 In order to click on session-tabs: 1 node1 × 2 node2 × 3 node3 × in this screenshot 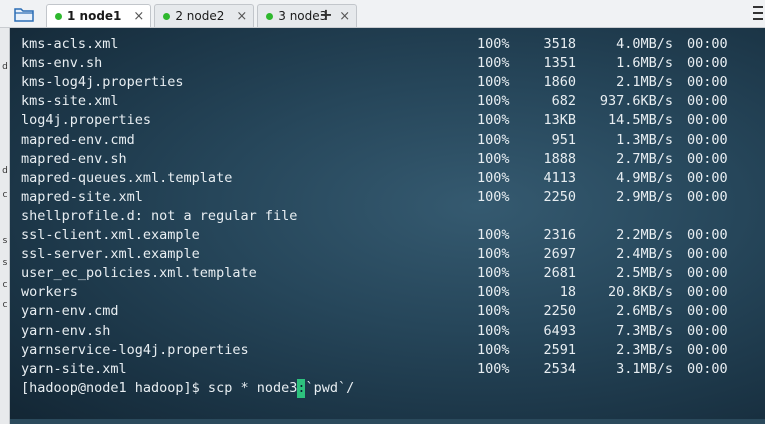, I will do `click(202, 16)`.